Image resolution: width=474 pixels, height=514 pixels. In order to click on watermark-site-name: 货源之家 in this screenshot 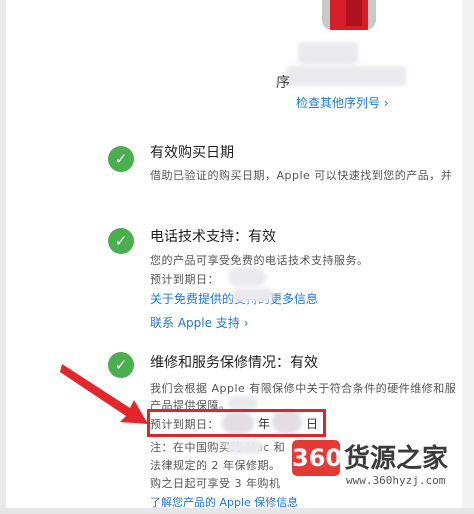, I will do `click(396, 459)`.